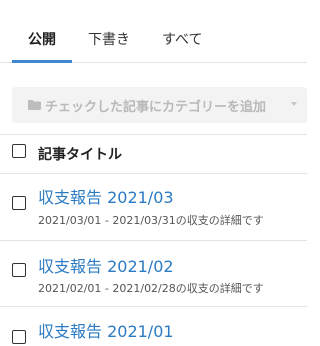 This screenshot has height=346, width=320. What do you see at coordinates (19, 151) in the screenshot?
I see `select-all-checkbox` at bounding box center [19, 151].